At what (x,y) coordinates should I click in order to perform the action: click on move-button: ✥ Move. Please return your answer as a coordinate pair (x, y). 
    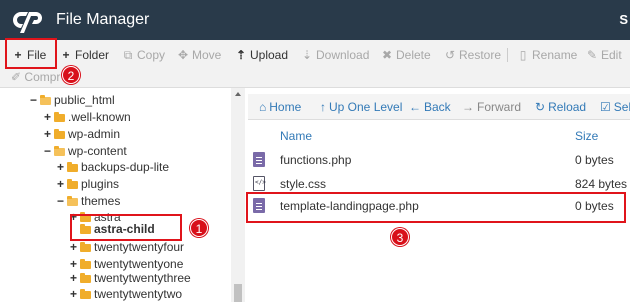
    Looking at the image, I should click on (199, 55).